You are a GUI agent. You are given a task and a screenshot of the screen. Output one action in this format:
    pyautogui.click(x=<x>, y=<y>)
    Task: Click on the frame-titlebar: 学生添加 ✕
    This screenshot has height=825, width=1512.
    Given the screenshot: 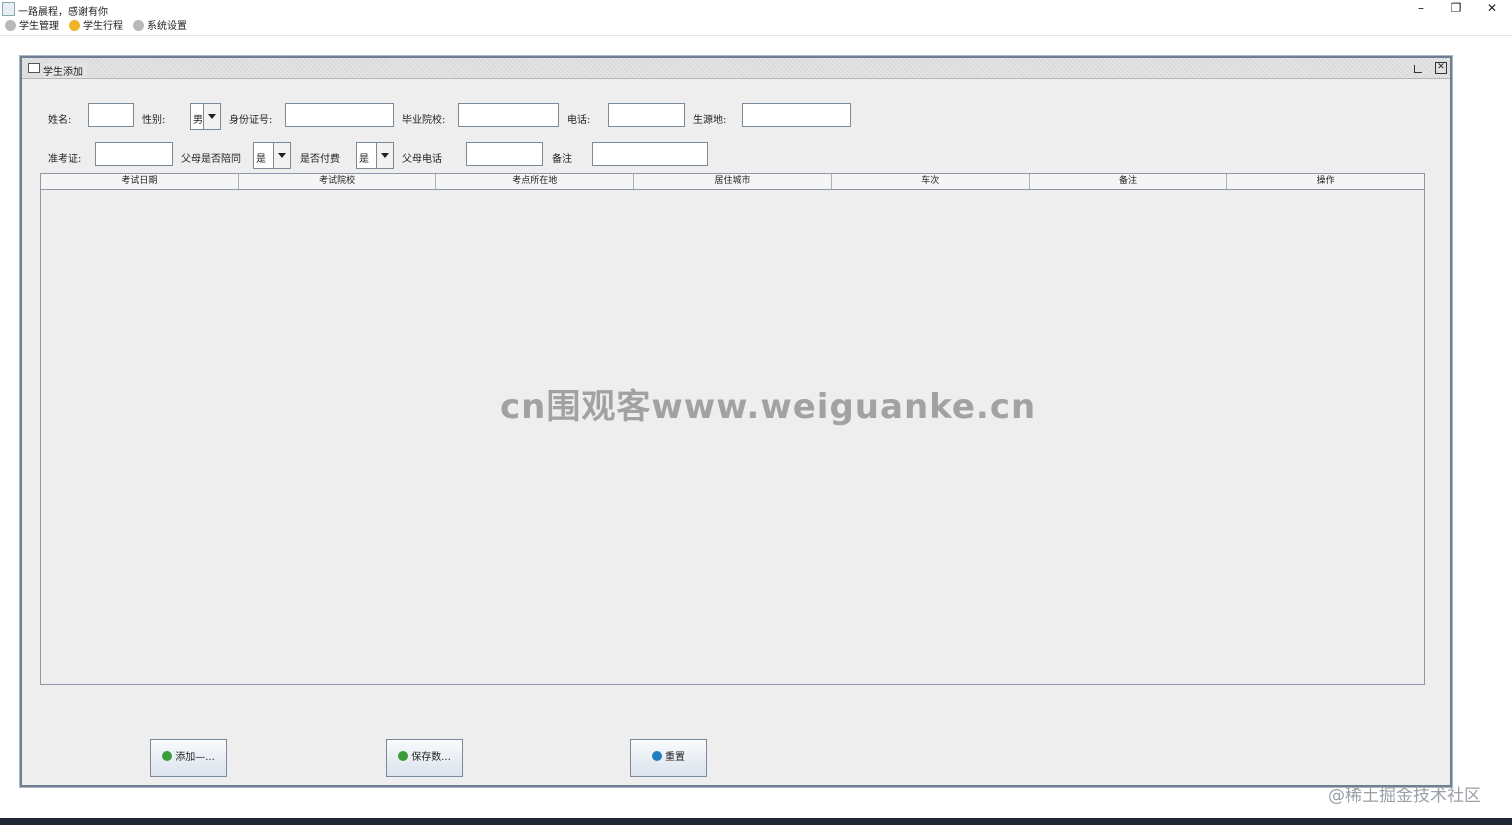 What is the action you would take?
    pyautogui.click(x=736, y=68)
    